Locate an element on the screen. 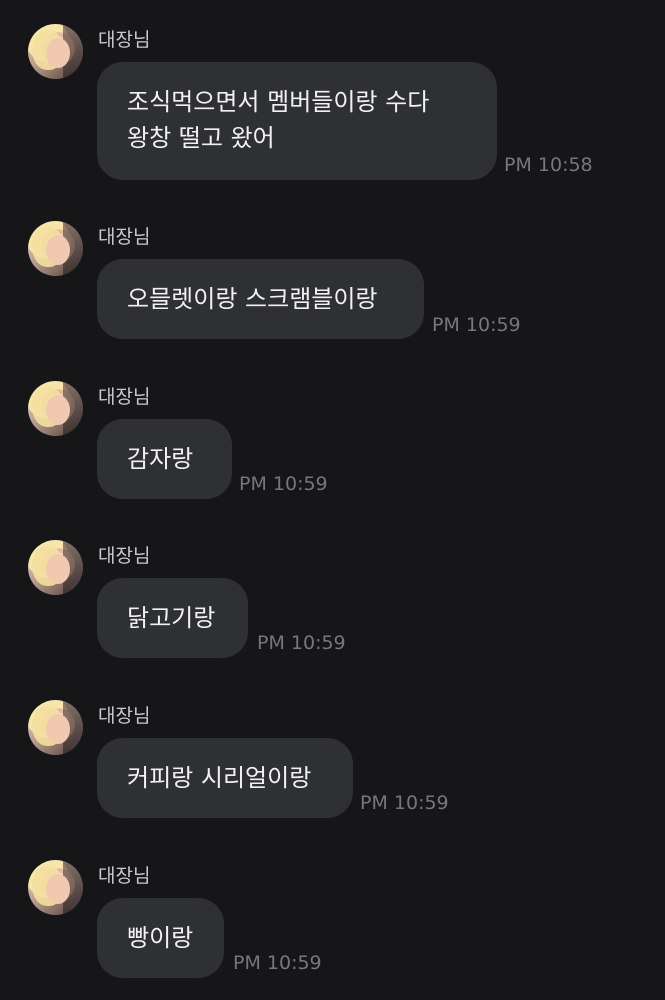  message-bubble: 오믈렛이랑 스크램블이랑 is located at coordinates (260, 299).